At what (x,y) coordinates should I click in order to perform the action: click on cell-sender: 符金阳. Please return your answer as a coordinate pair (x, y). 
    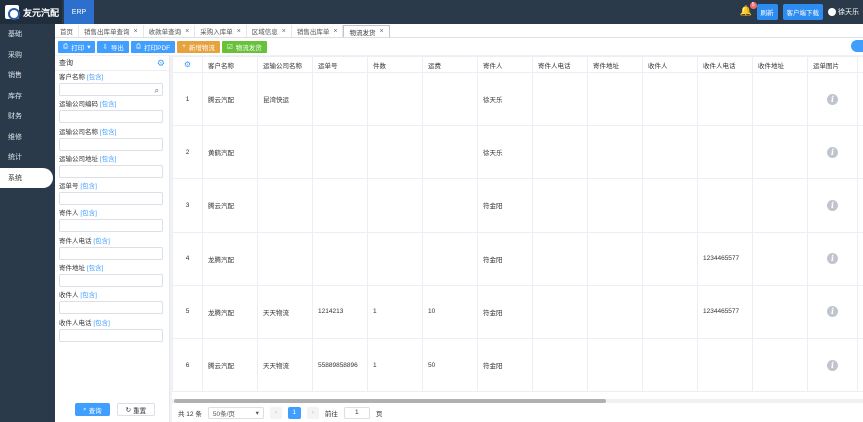
    Looking at the image, I should click on (505, 365).